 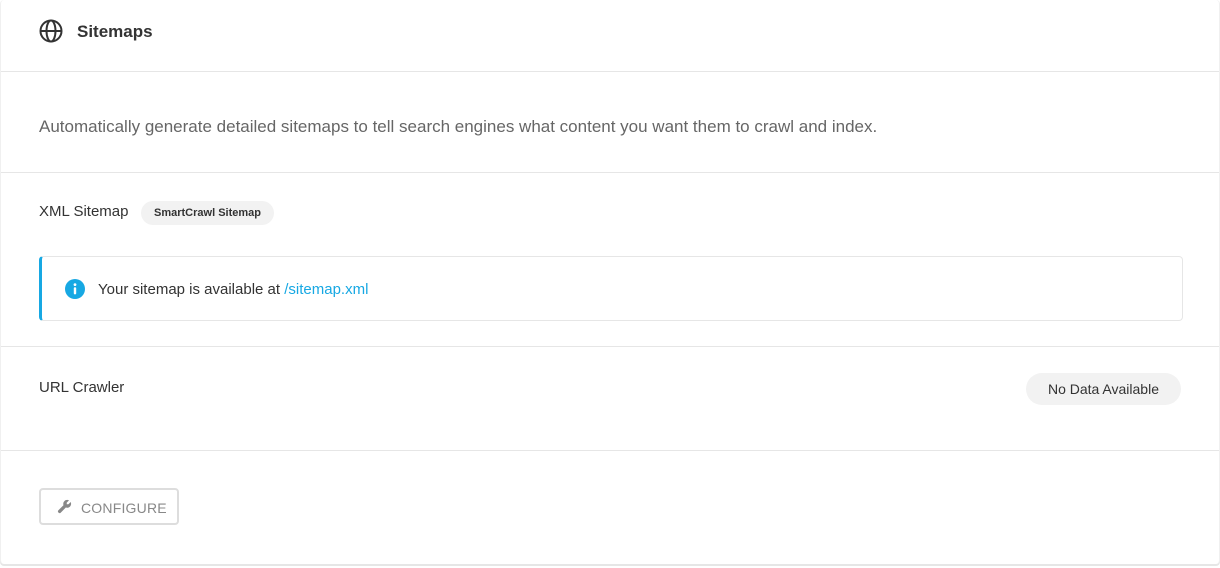 What do you see at coordinates (51, 31) in the screenshot?
I see `globe-icon` at bounding box center [51, 31].